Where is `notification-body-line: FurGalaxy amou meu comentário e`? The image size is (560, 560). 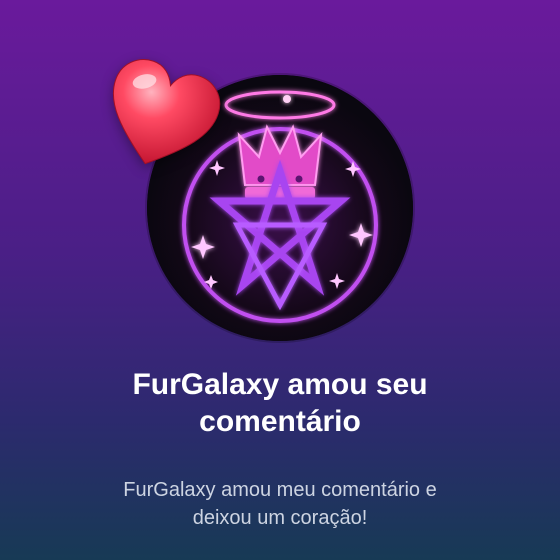 notification-body-line: FurGalaxy amou meu comentário e is located at coordinates (280, 490).